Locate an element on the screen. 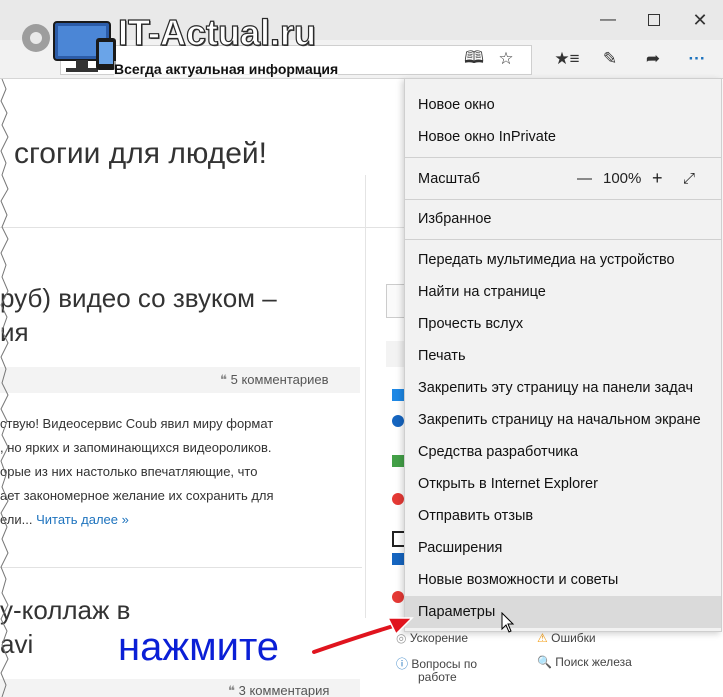 Image resolution: width=723 pixels, height=697 pixels. menu-item-dev-tools: Средства разработчика is located at coordinates (563, 452).